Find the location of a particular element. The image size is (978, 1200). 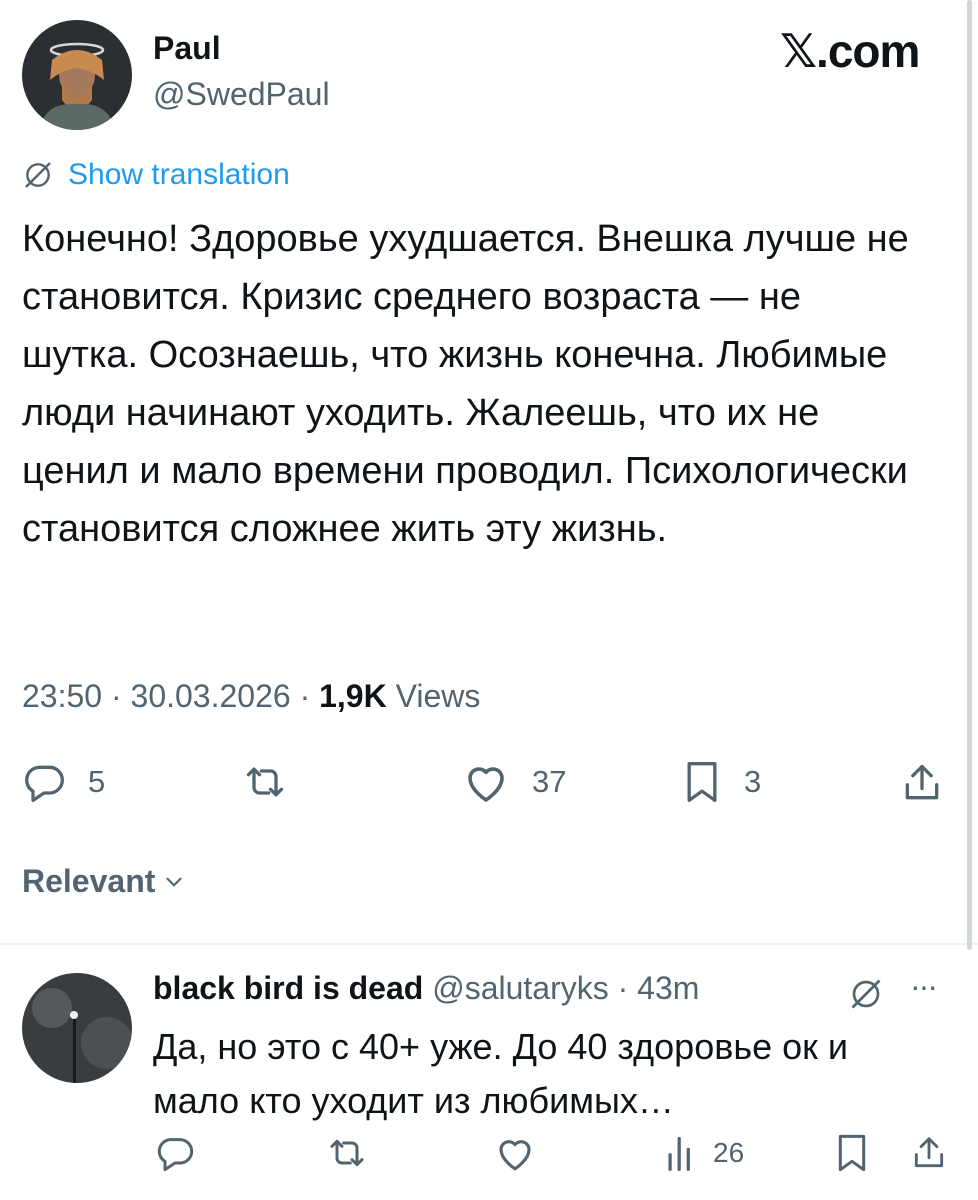

reply-translate-button is located at coordinates (866, 996).